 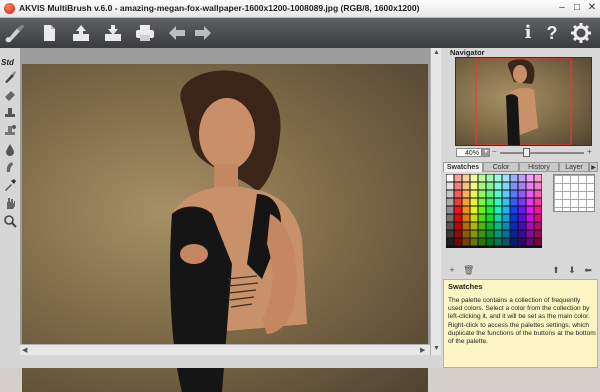 What do you see at coordinates (574, 167) in the screenshot?
I see `tab-layer: Layer` at bounding box center [574, 167].